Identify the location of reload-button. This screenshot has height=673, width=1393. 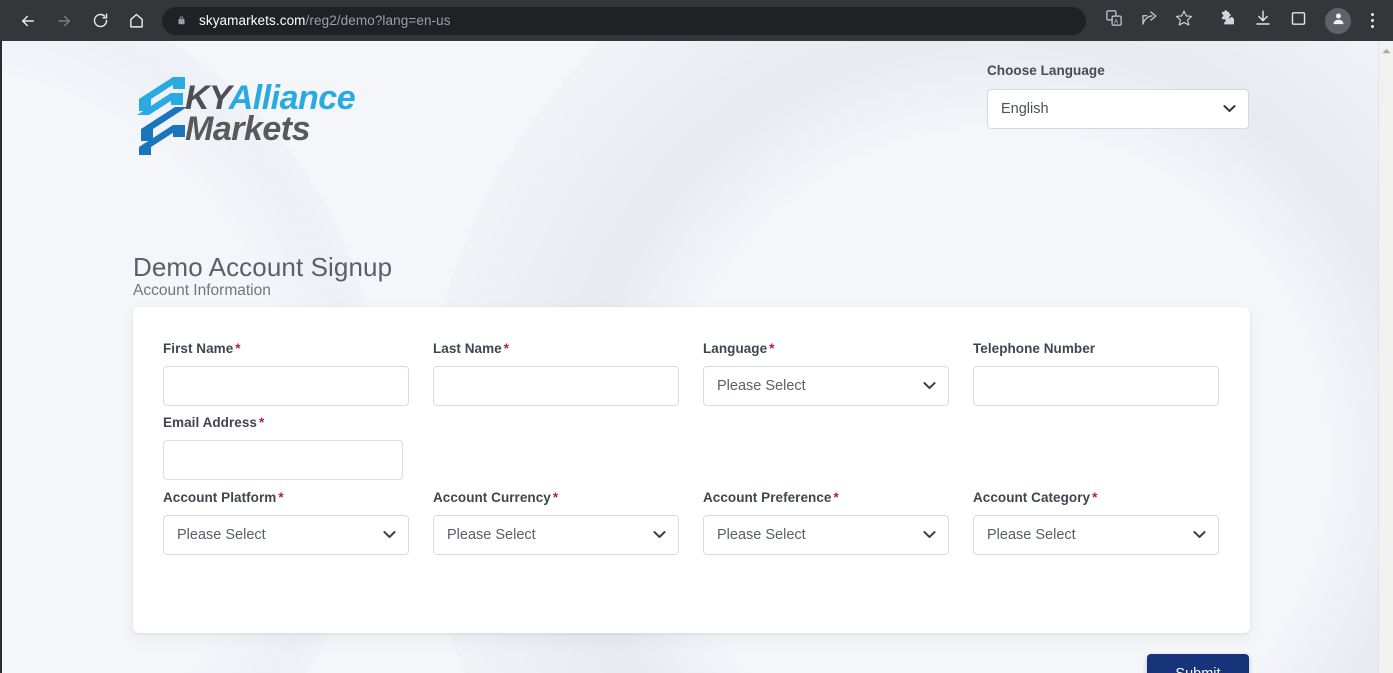
(100, 21).